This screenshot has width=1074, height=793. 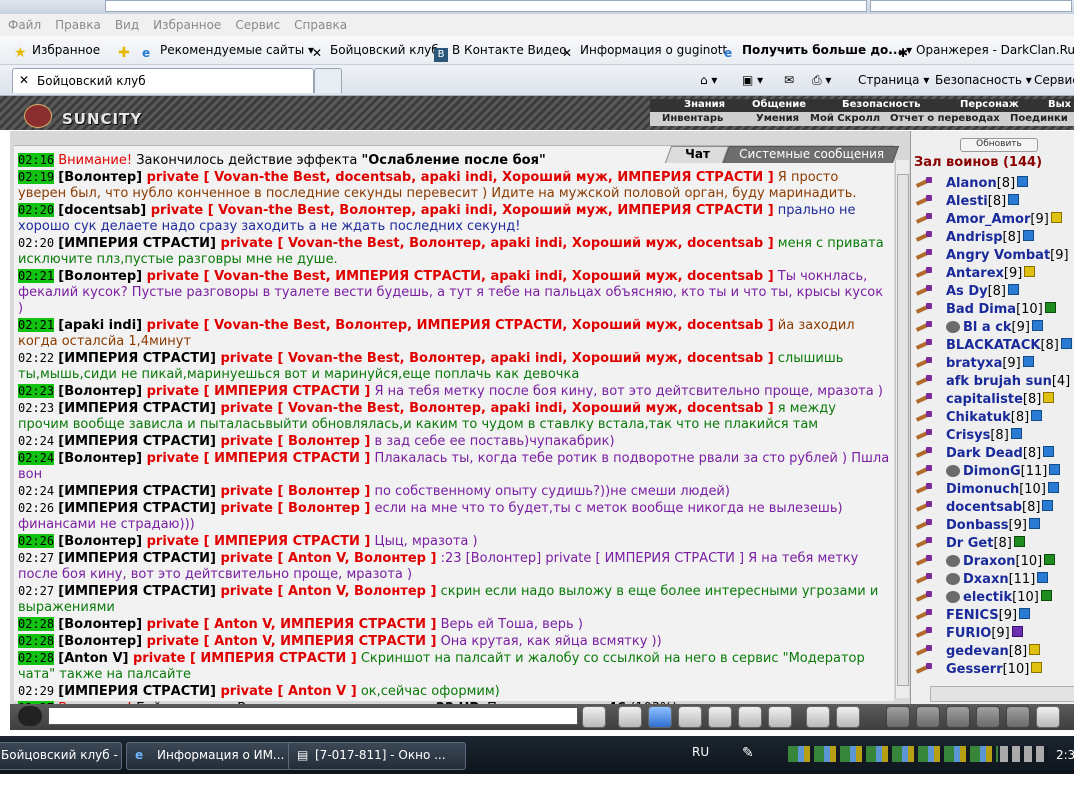 I want to click on user-list-item: gedevan[8], so click(x=994, y=652).